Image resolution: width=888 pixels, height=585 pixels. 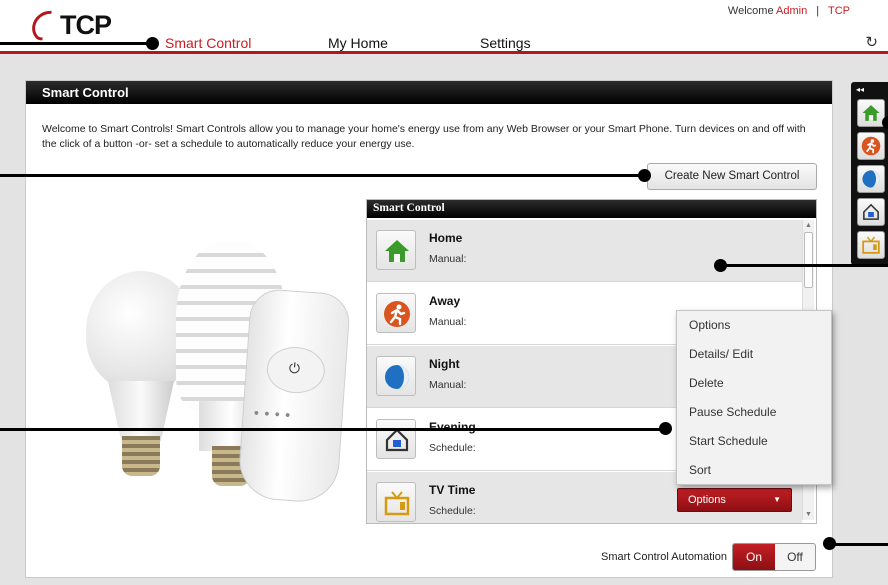 I want to click on toggle-on: On, so click(x=754, y=557).